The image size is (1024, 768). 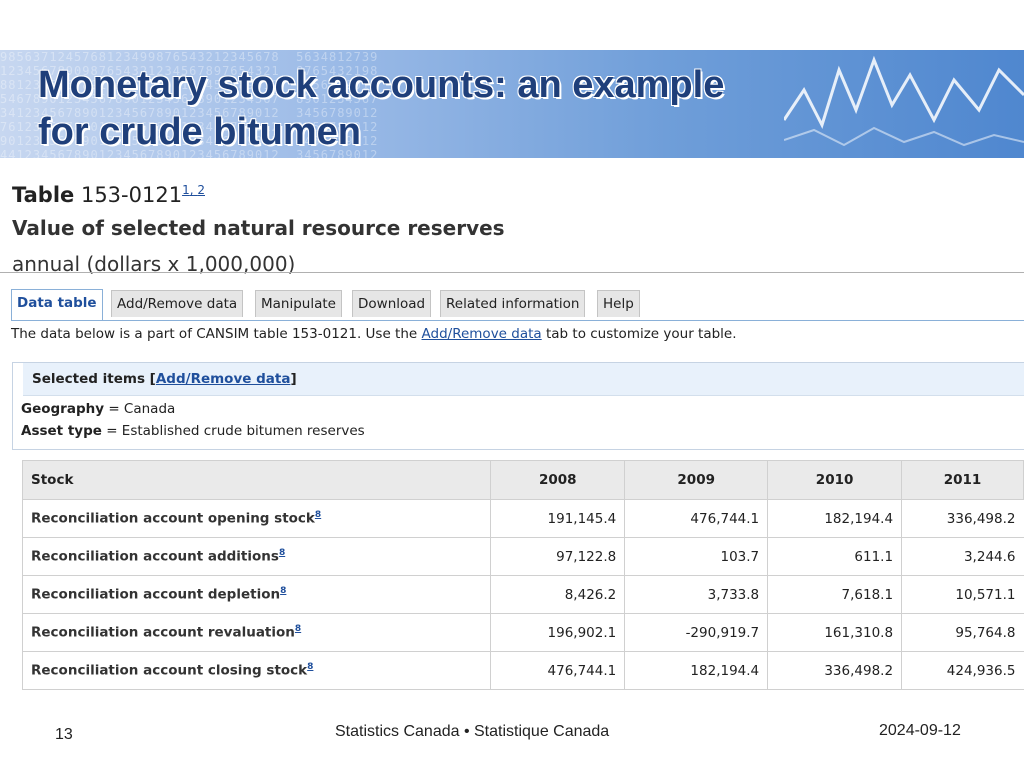 What do you see at coordinates (835, 556) in the screenshot?
I see `table-cell: 611.1` at bounding box center [835, 556].